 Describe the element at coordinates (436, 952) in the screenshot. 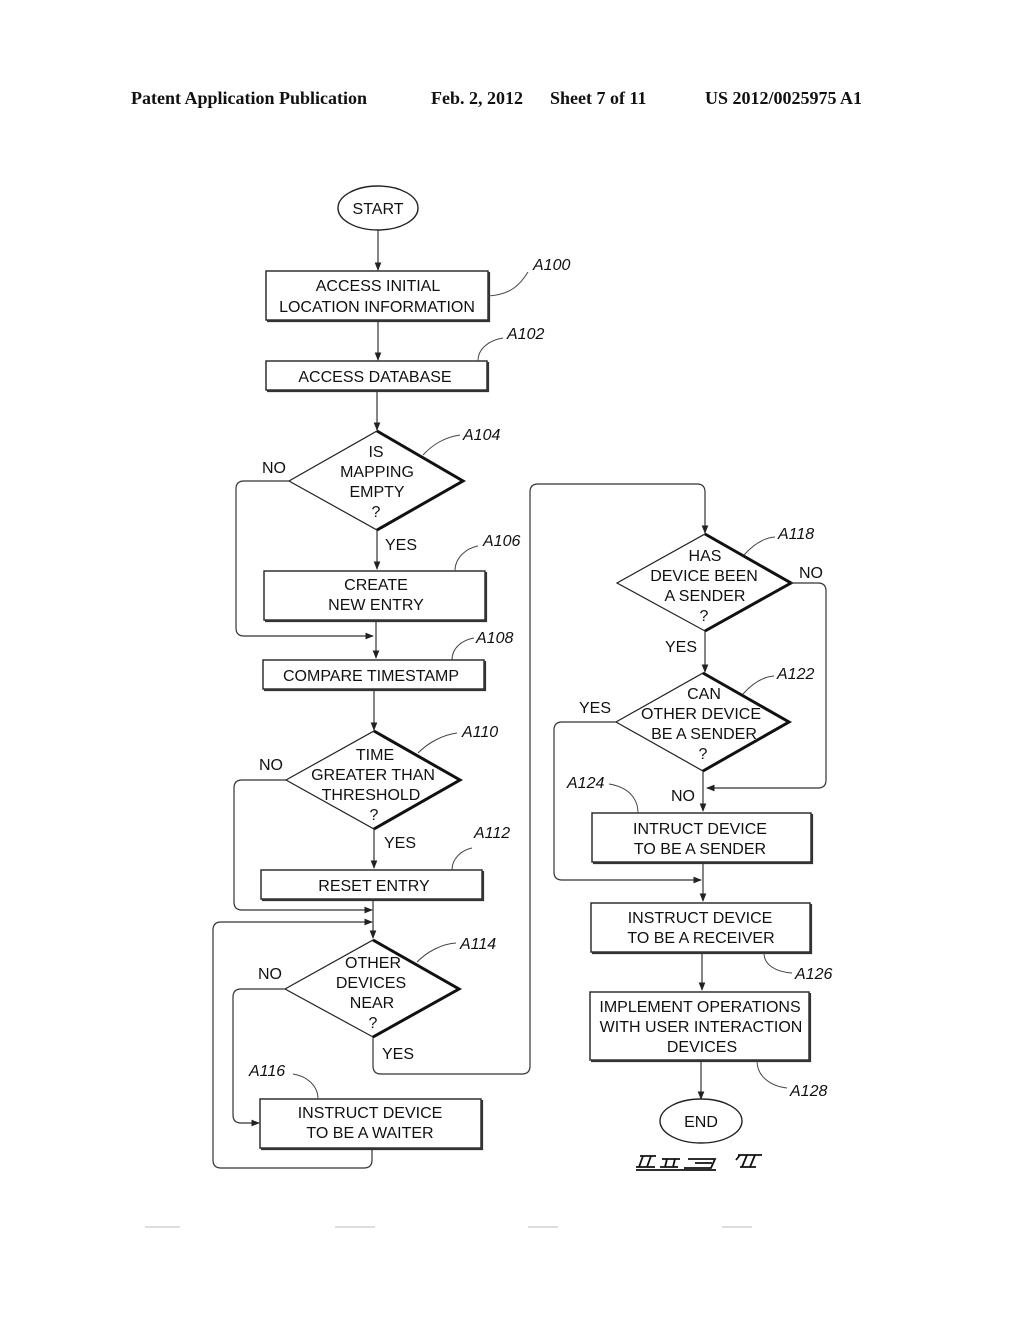

I see `ref-leader-a114` at that location.